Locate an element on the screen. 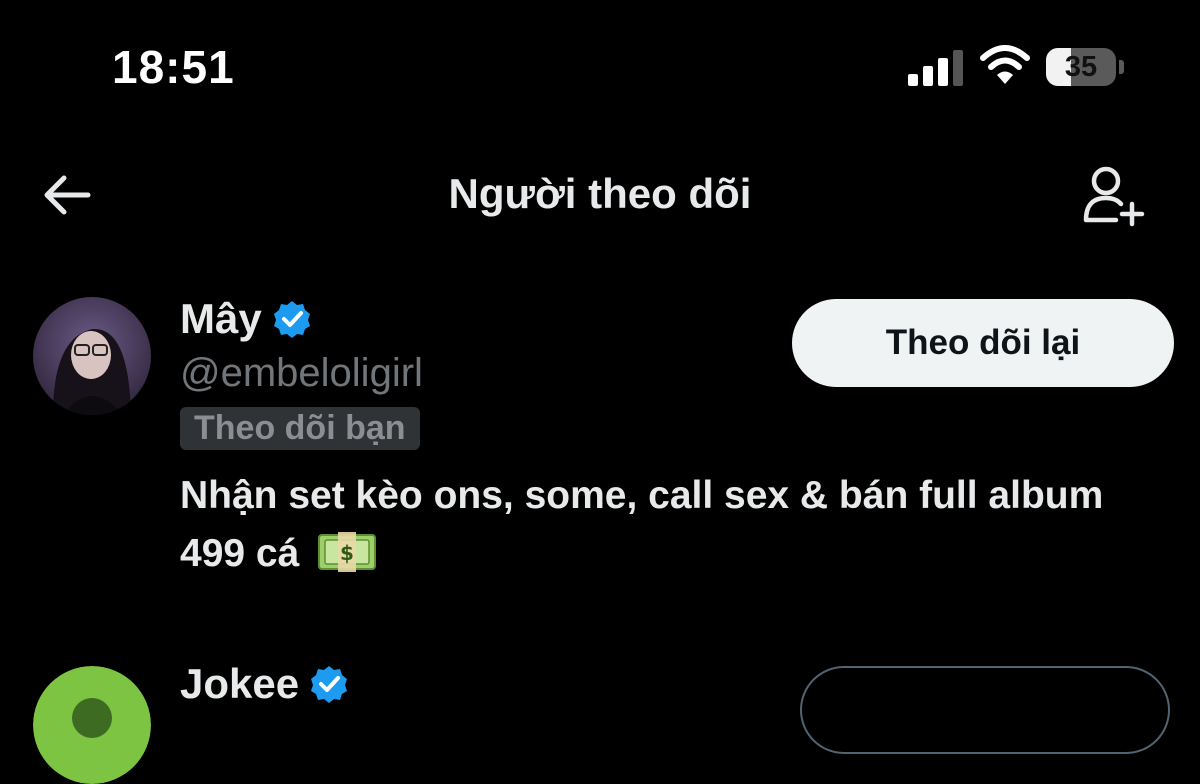  cellular-signal-icon is located at coordinates (935, 68).